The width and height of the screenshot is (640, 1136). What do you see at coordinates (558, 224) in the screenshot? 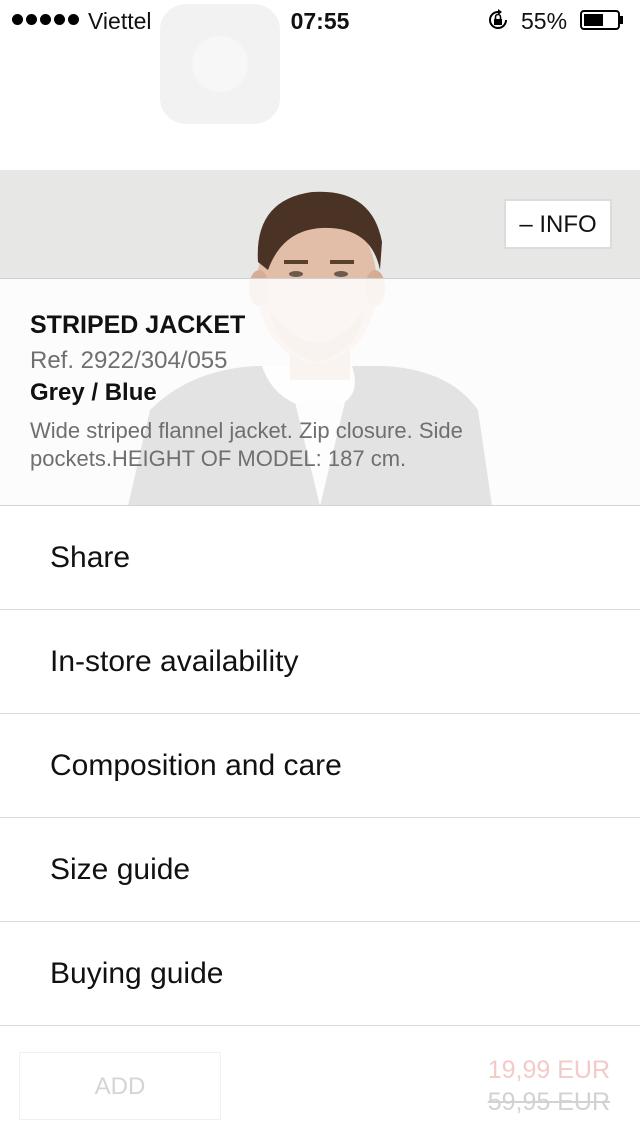
I see `info-toggle-button: – INFO` at bounding box center [558, 224].